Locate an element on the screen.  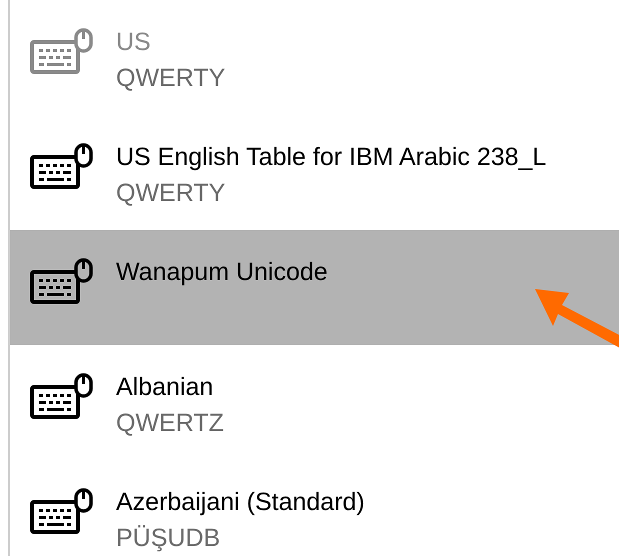
layout-name: Albanian is located at coordinates (165, 387).